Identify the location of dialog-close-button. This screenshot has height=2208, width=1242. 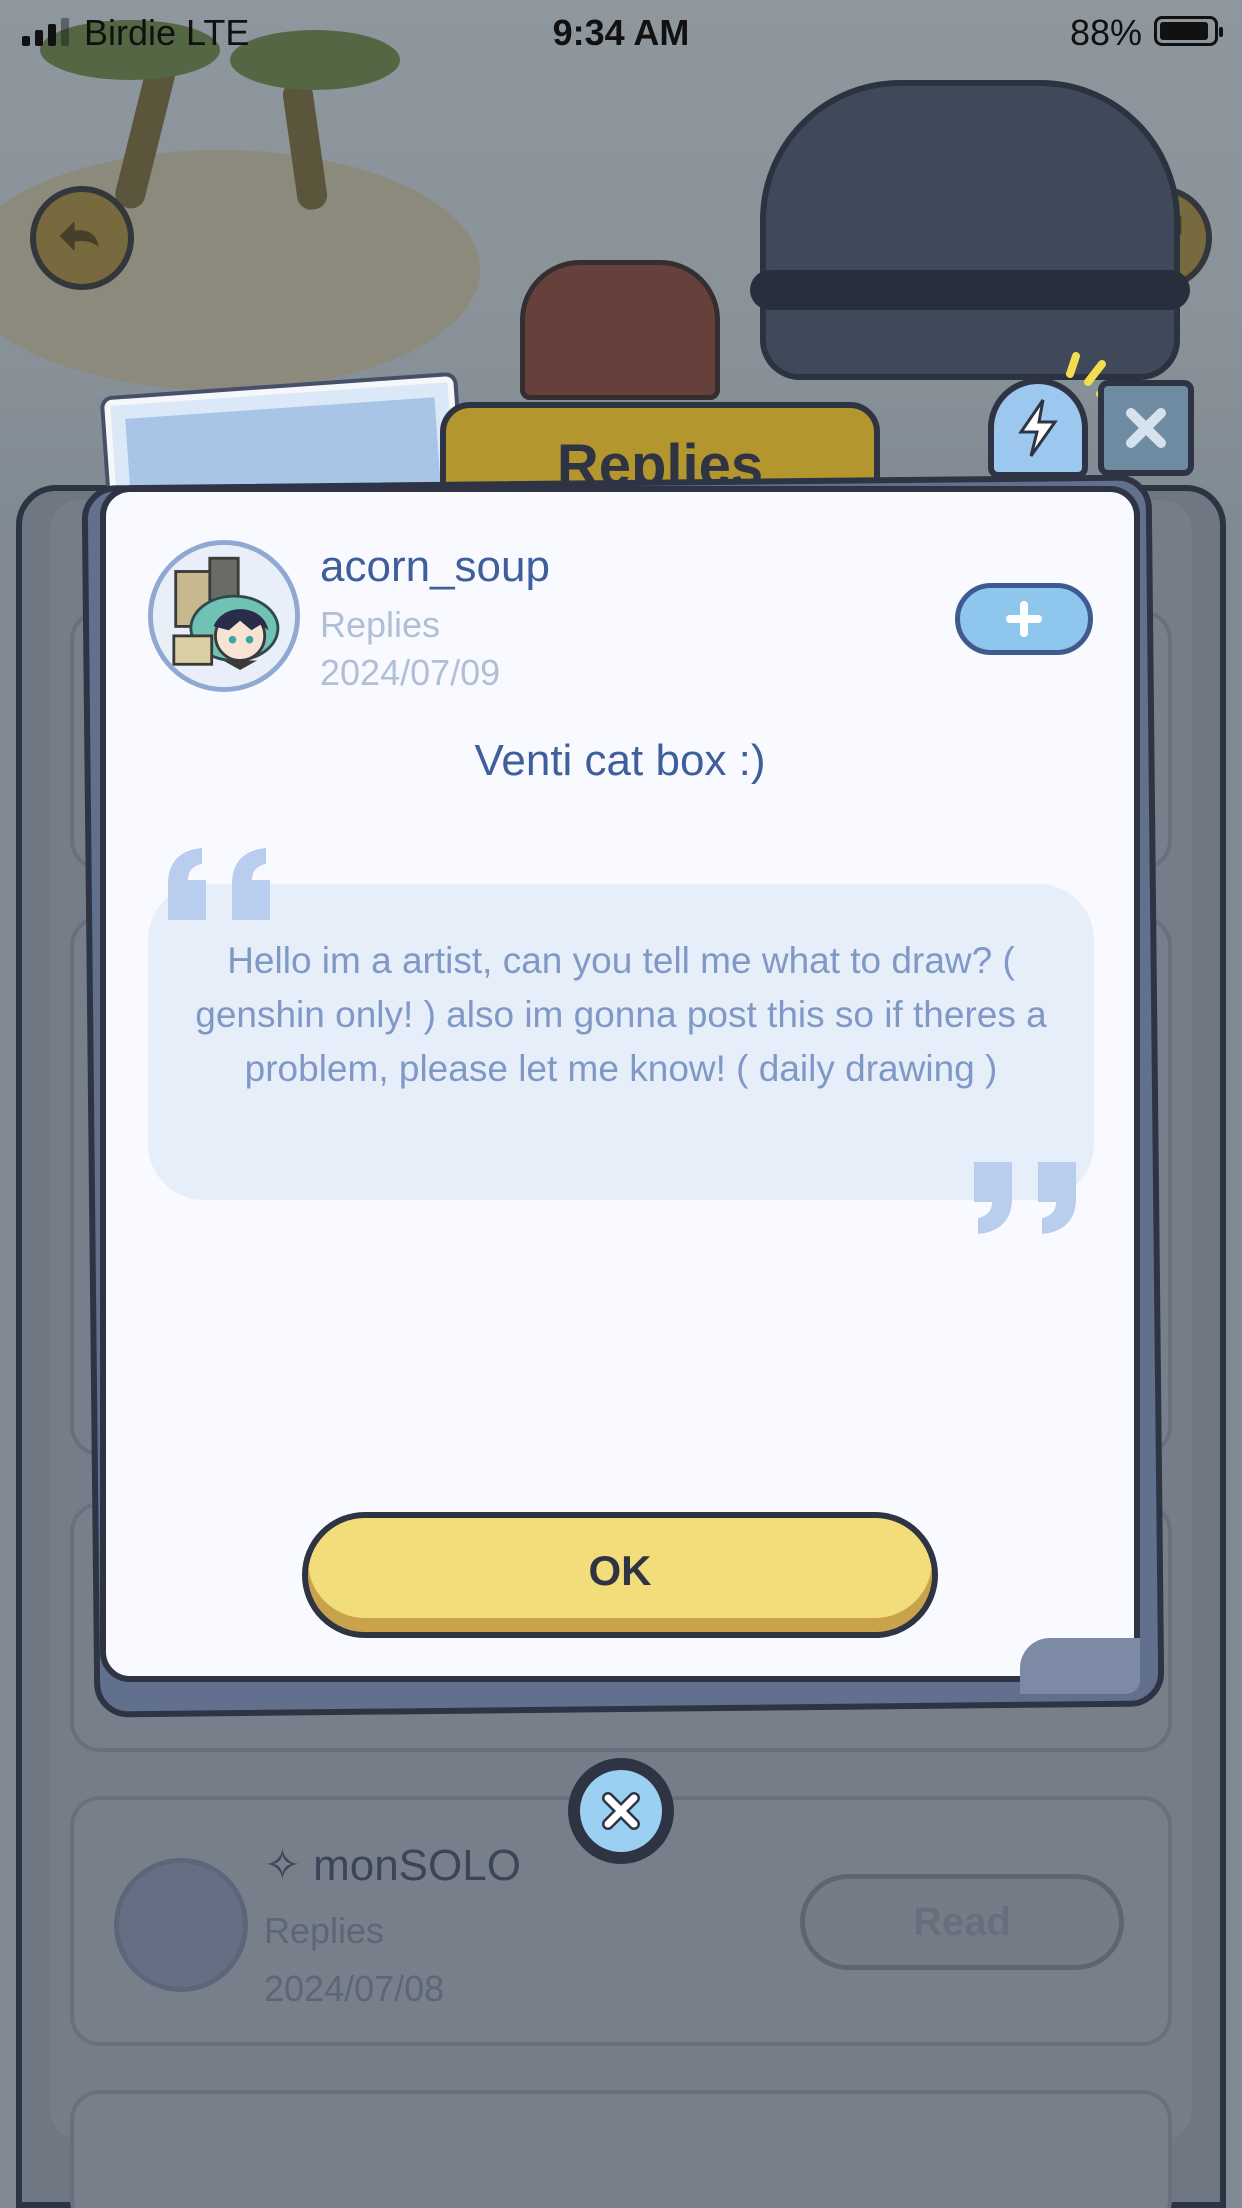
(621, 1811).